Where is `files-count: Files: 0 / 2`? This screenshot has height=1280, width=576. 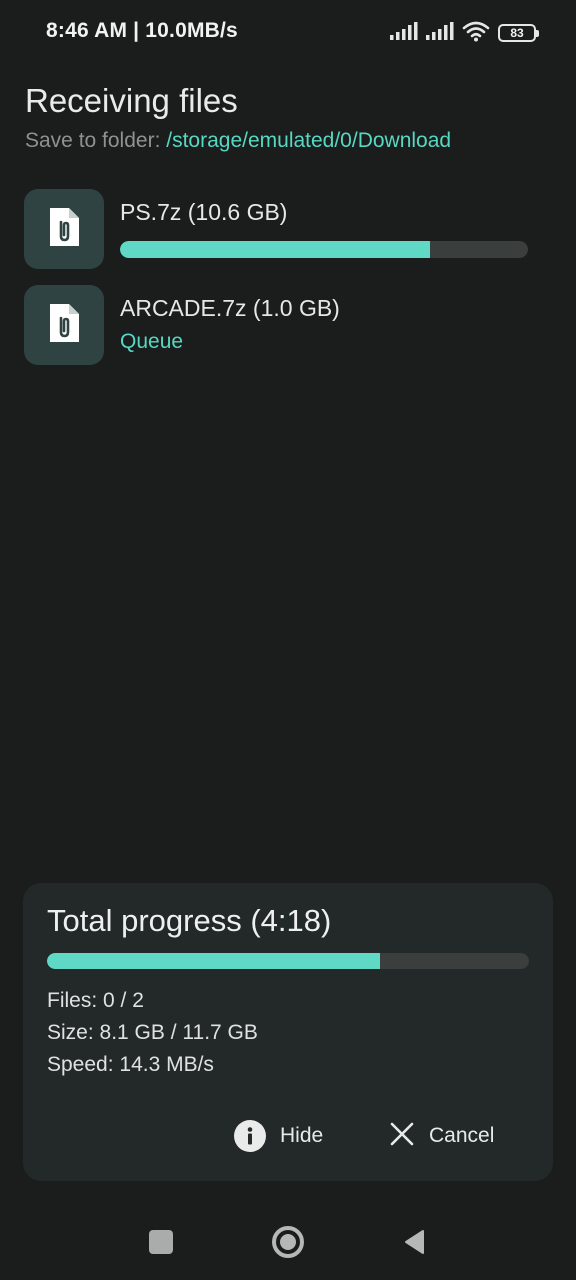 files-count: Files: 0 / 2 is located at coordinates (95, 1000).